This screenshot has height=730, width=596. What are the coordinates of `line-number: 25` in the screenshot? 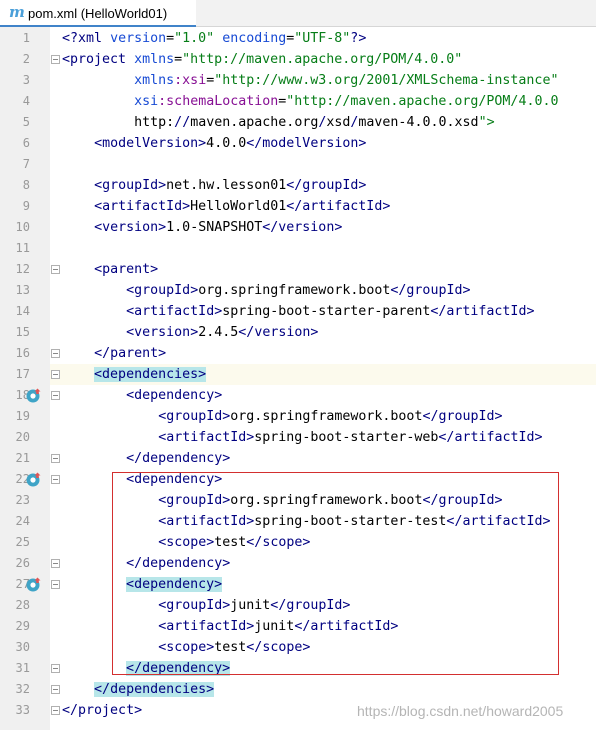 It's located at (22, 542).